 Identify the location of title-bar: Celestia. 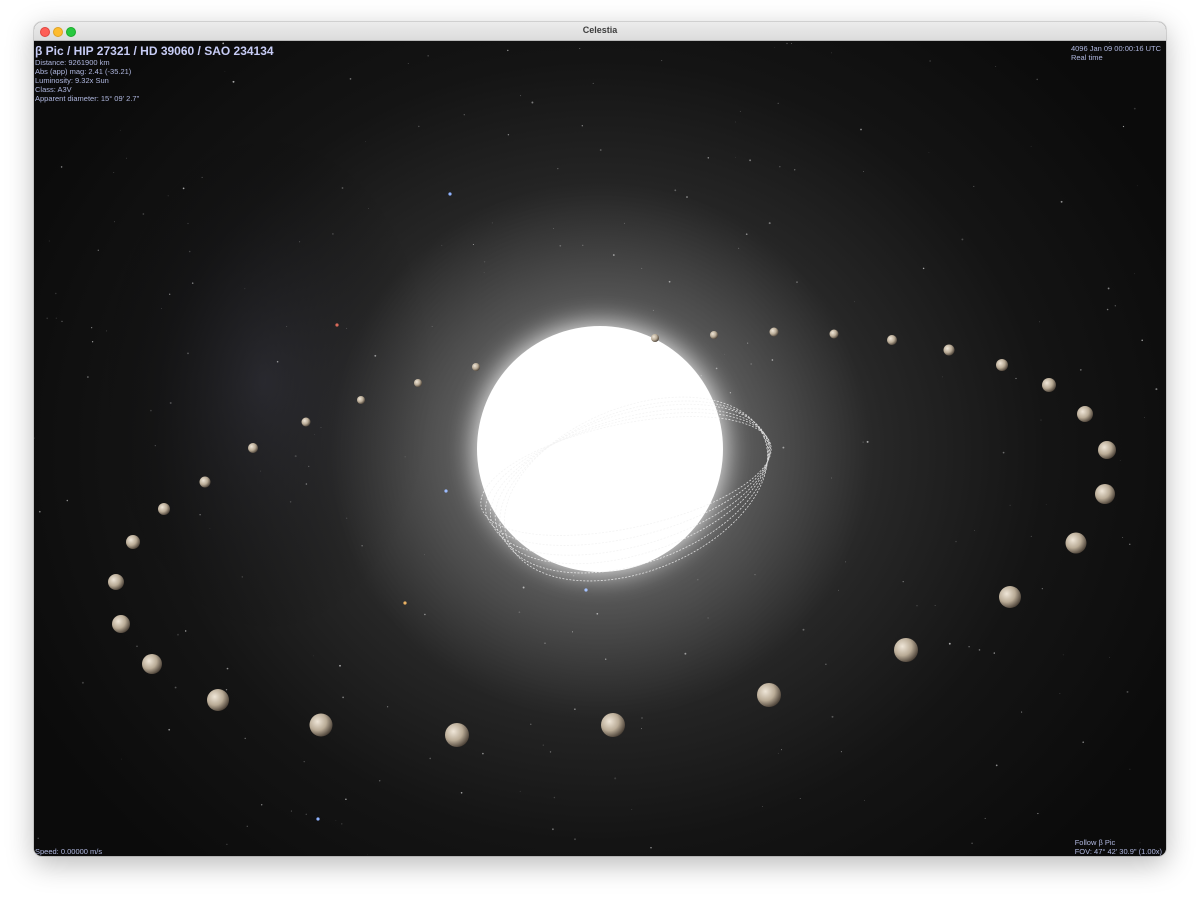
(600, 31).